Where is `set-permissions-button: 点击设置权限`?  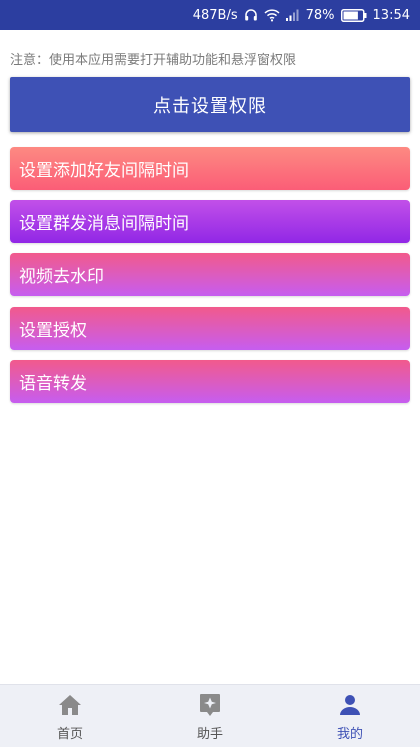 set-permissions-button: 点击设置权限 is located at coordinates (210, 104).